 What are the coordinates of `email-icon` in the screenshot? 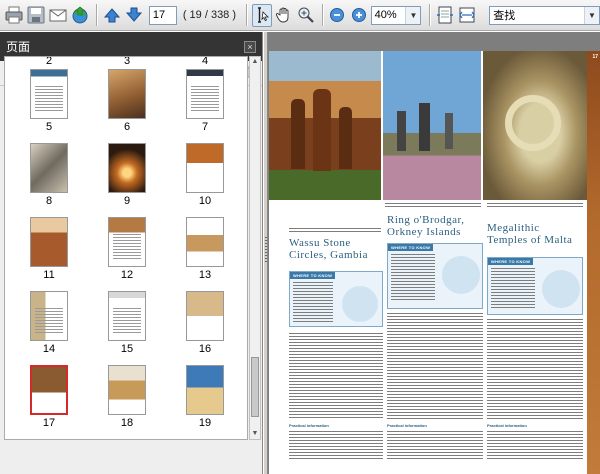 It's located at (58, 15).